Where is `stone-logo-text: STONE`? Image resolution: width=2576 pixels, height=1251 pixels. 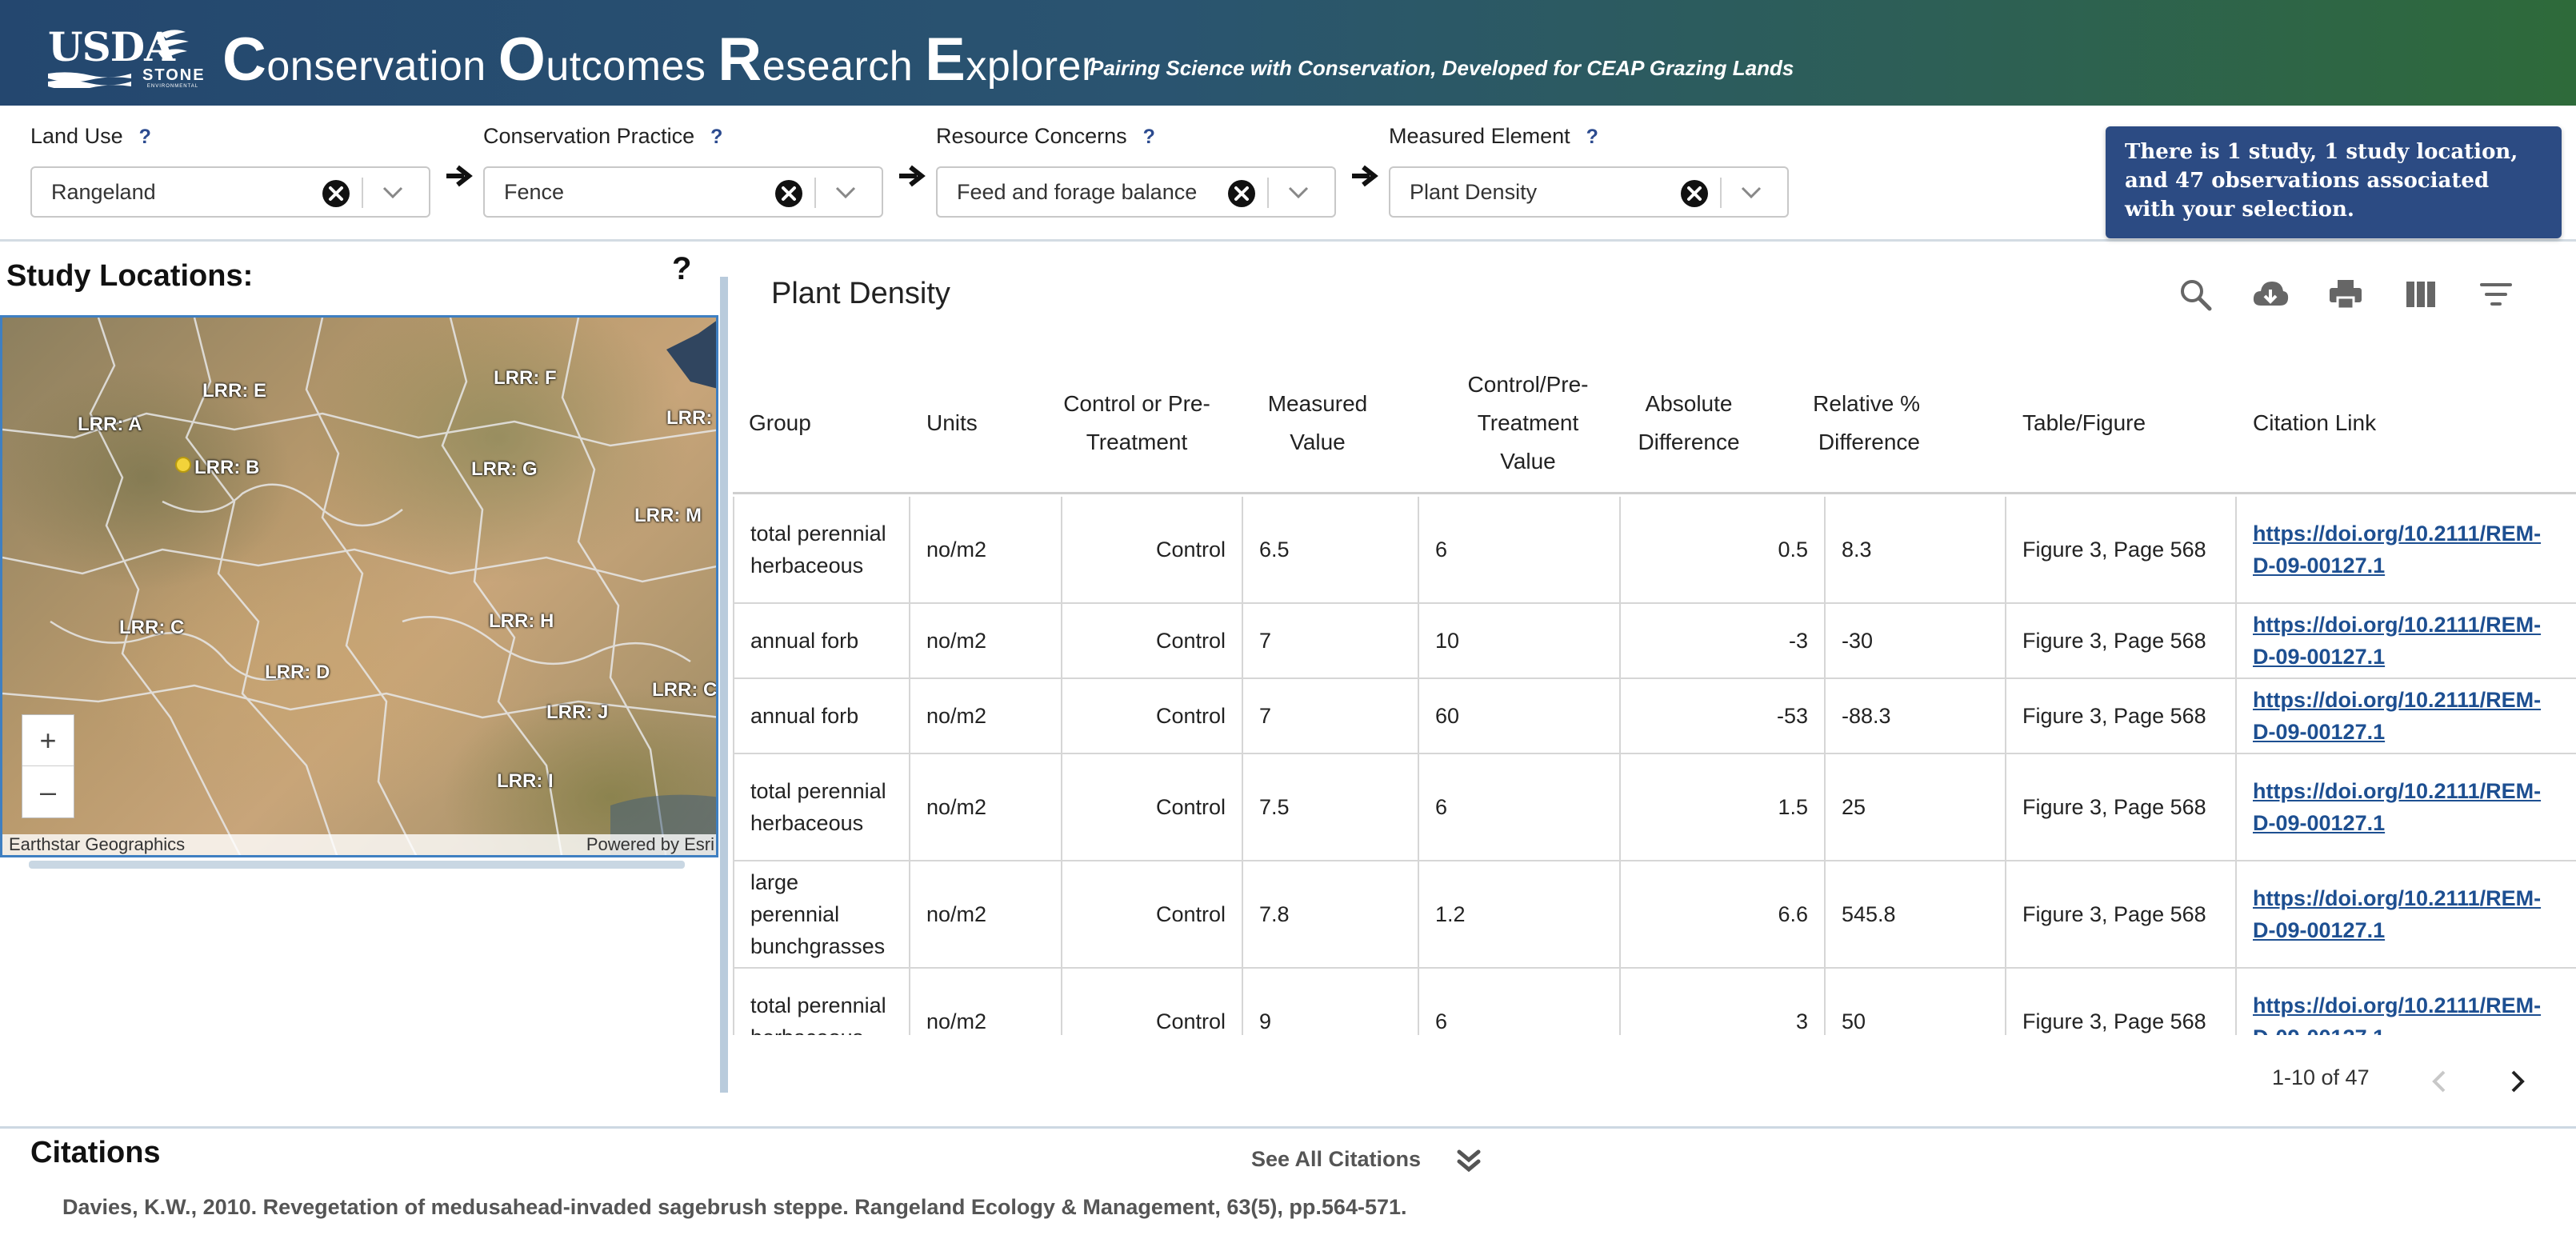
stone-logo-text: STONE is located at coordinates (174, 75).